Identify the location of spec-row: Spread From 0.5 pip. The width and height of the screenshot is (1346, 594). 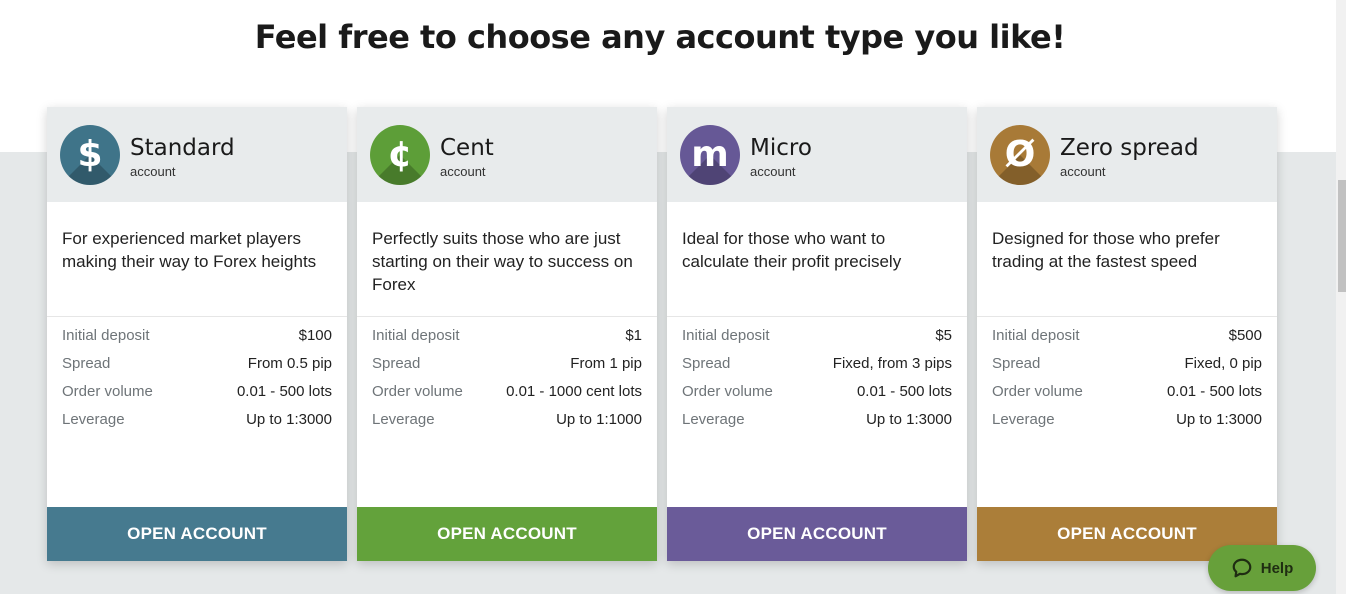
(197, 366).